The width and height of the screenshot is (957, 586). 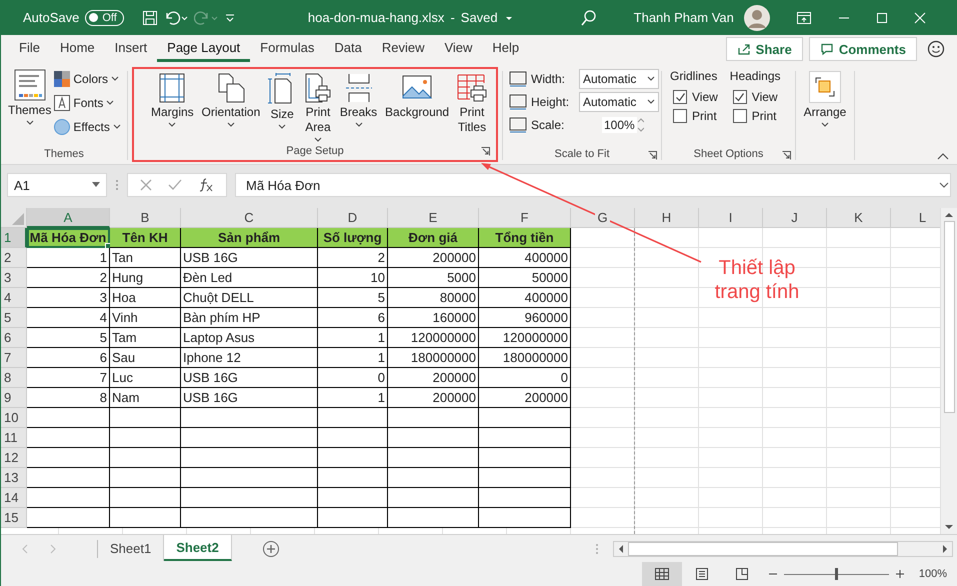 What do you see at coordinates (249, 218) in the screenshot?
I see `column-header: C` at bounding box center [249, 218].